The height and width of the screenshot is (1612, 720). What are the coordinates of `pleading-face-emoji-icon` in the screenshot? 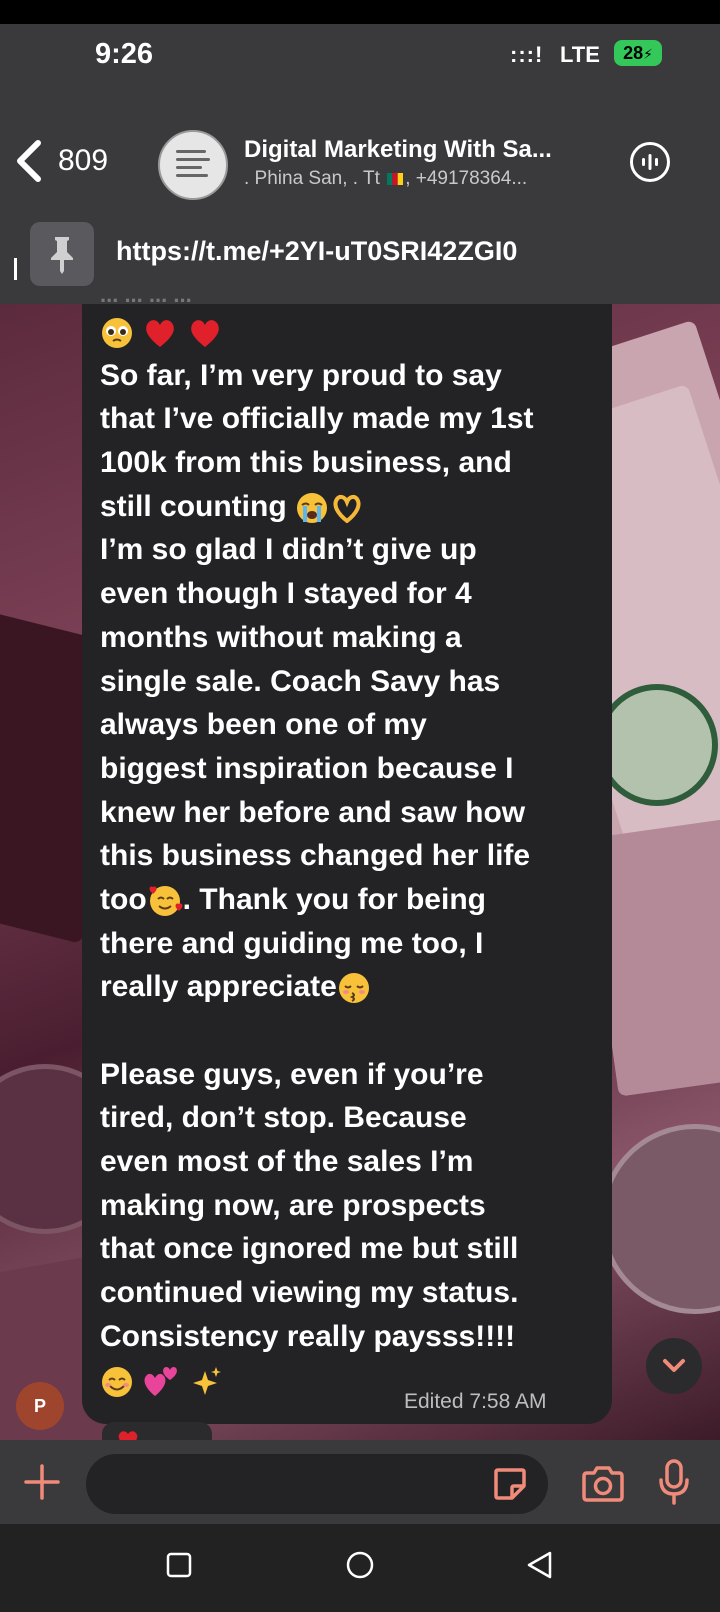 It's located at (117, 333).